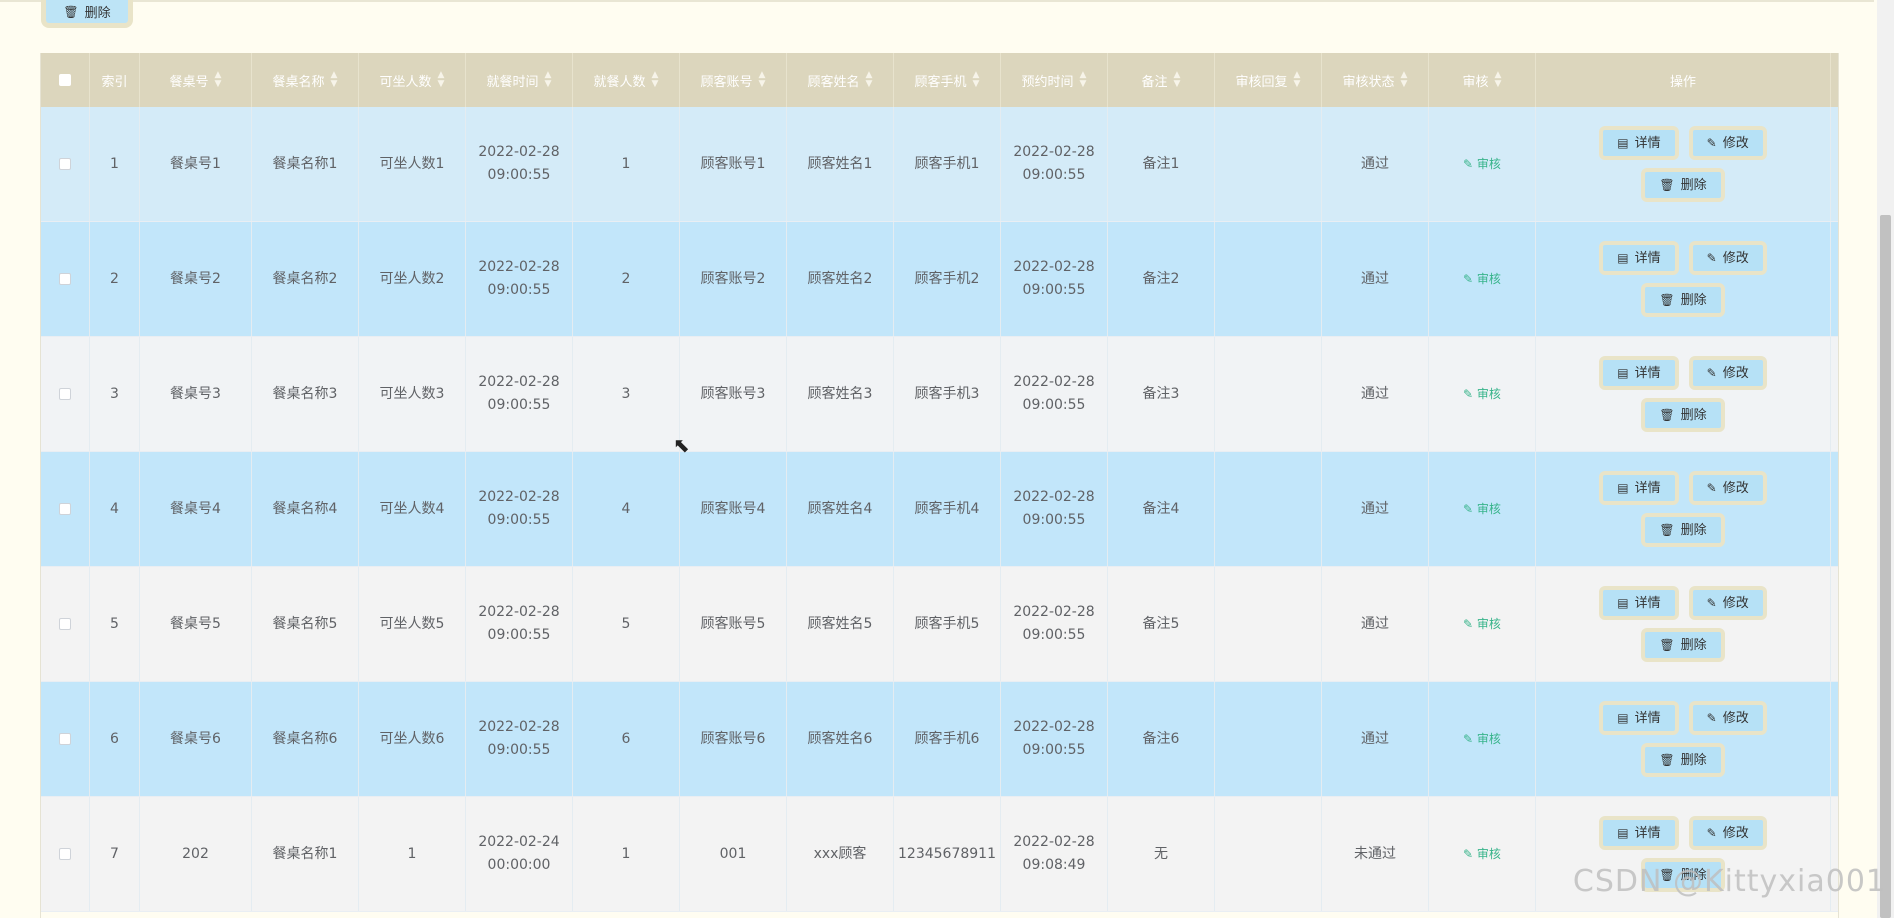 This screenshot has width=1894, height=918. I want to click on cell-dine-time: 2022-02-28 09:00:55, so click(519, 624).